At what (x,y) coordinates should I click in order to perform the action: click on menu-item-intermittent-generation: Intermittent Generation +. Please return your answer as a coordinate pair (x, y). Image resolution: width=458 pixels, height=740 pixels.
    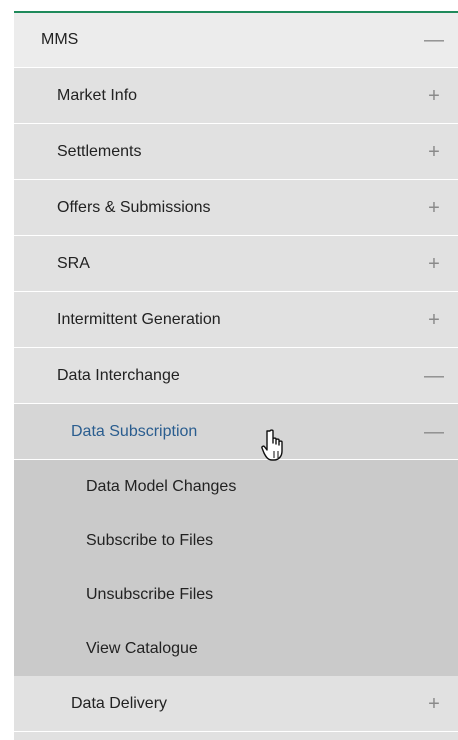
    Looking at the image, I should click on (236, 320).